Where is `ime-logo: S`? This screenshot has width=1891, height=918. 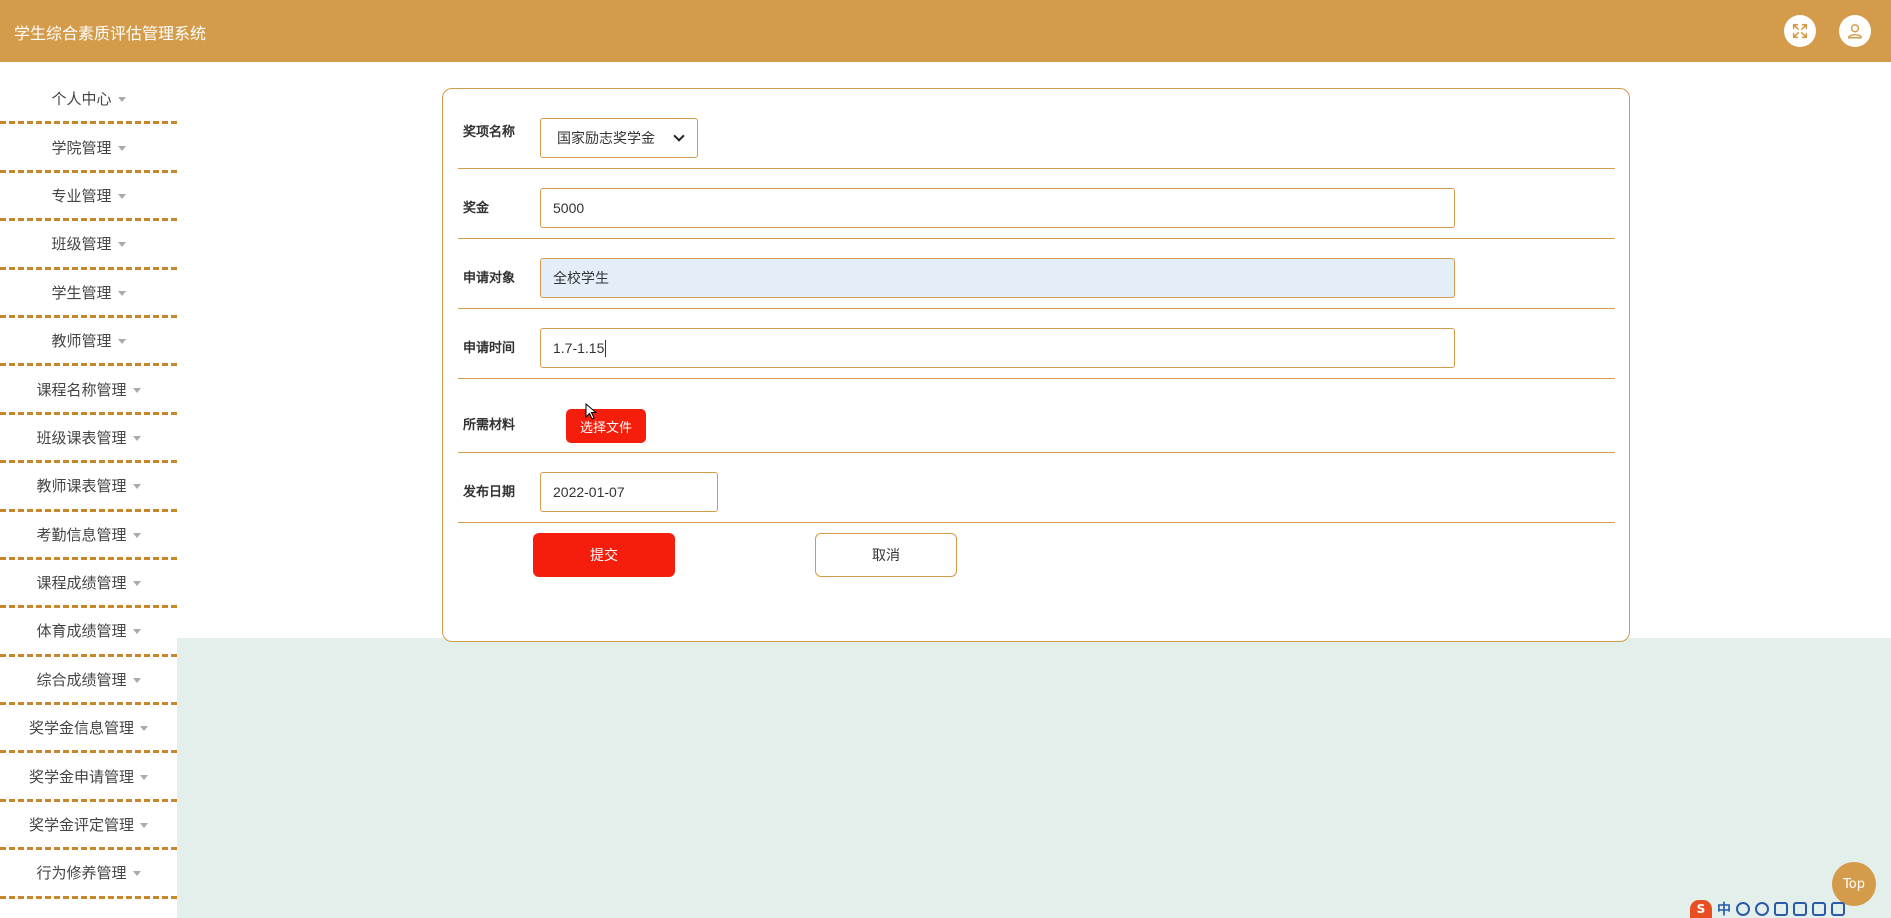 ime-logo: S is located at coordinates (1701, 909).